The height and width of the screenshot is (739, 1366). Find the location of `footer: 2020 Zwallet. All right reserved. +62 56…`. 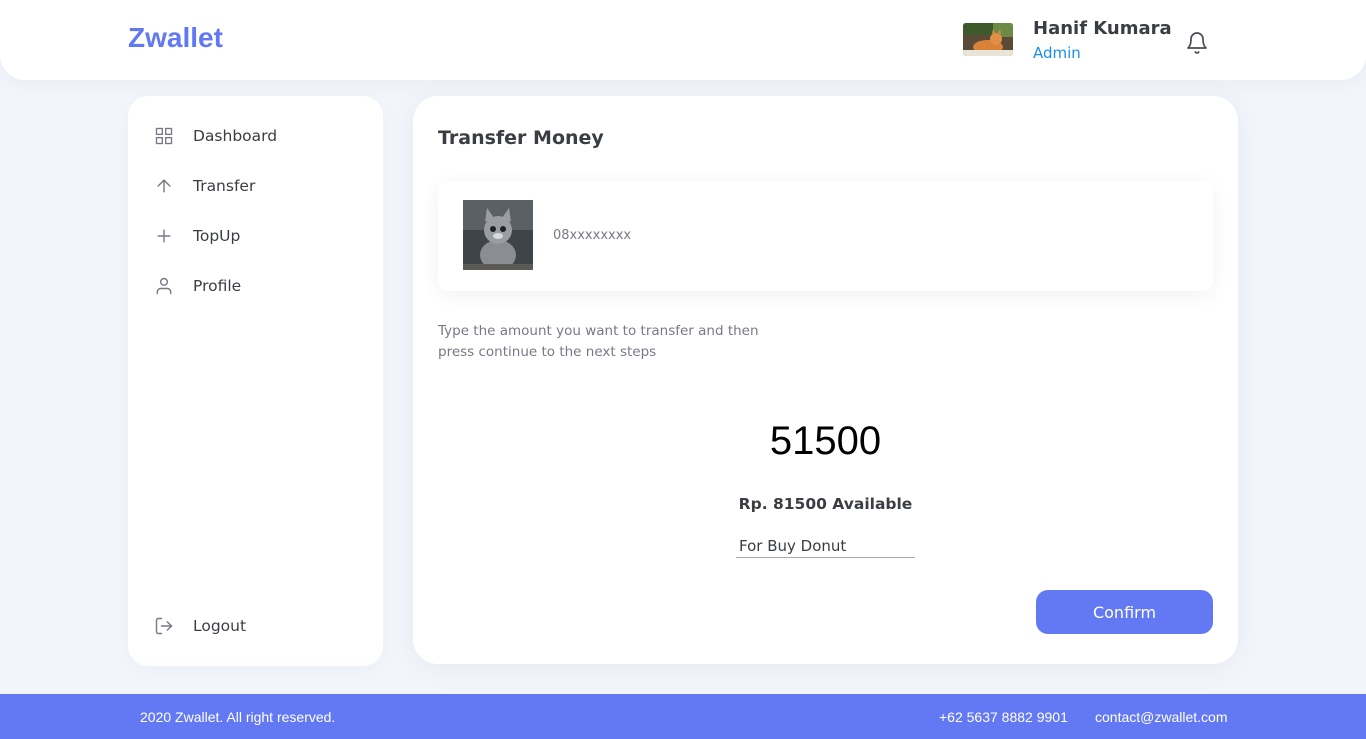

footer: 2020 Zwallet. All right reserved. +62 56… is located at coordinates (683, 716).